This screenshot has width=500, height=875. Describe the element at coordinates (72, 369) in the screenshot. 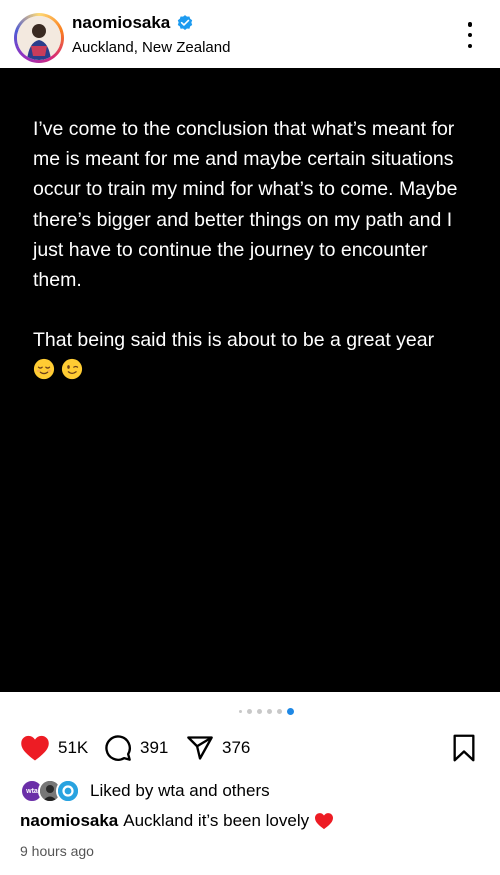

I see `winking-face-emoji` at that location.